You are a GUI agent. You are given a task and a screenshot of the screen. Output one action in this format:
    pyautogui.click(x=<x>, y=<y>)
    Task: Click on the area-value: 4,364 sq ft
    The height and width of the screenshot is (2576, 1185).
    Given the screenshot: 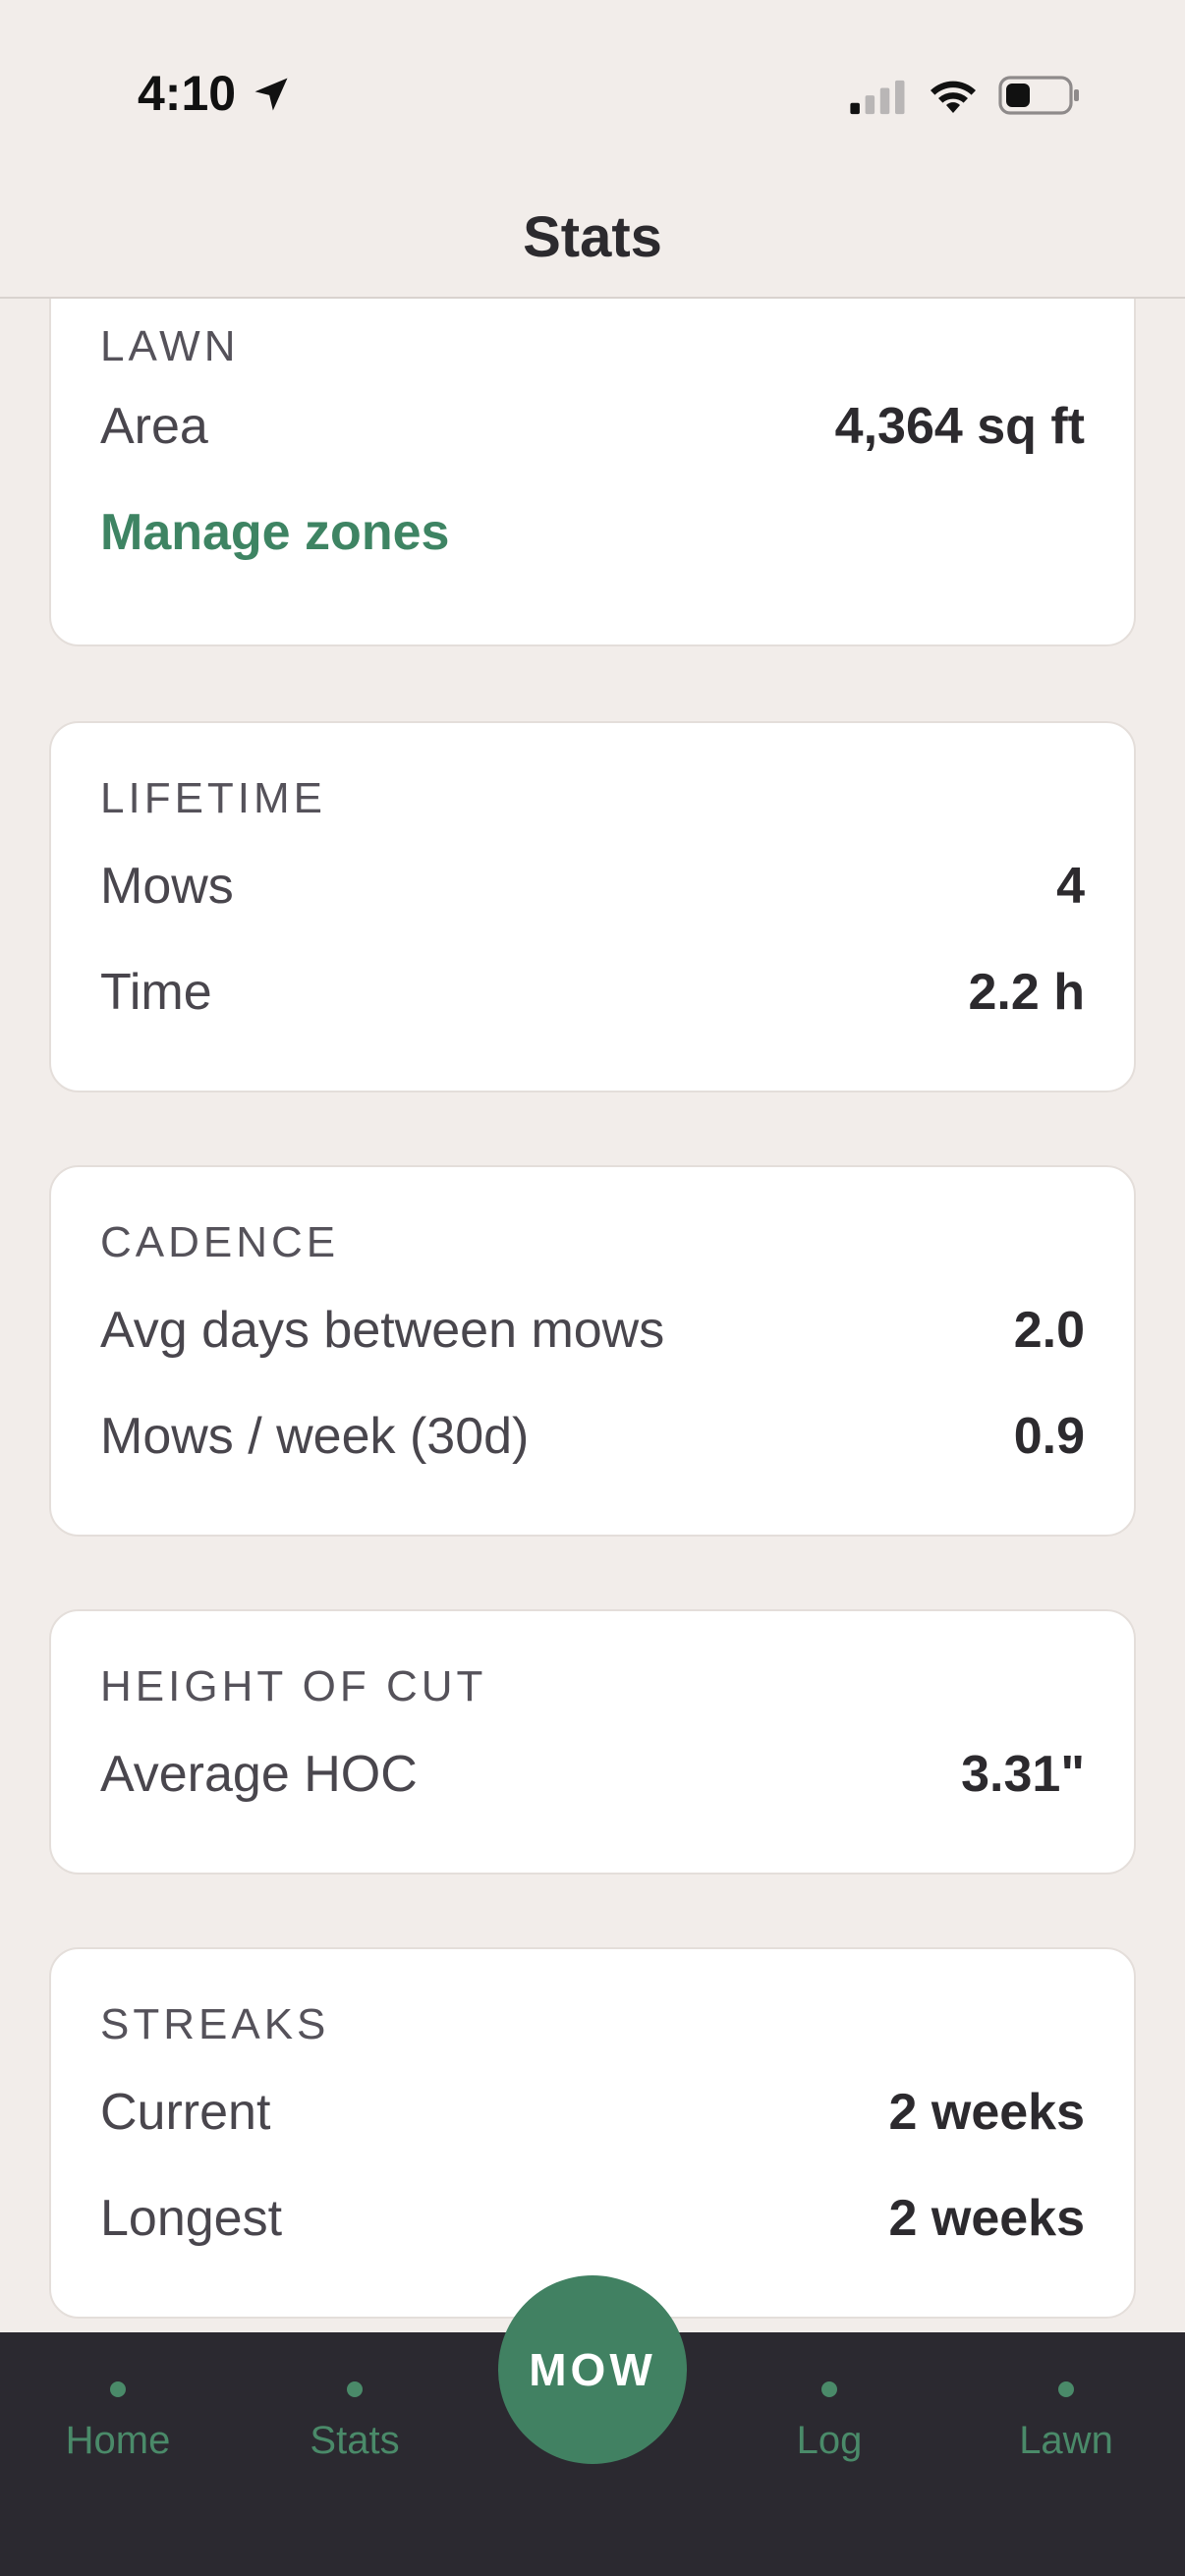 What is the action you would take?
    pyautogui.click(x=960, y=426)
    